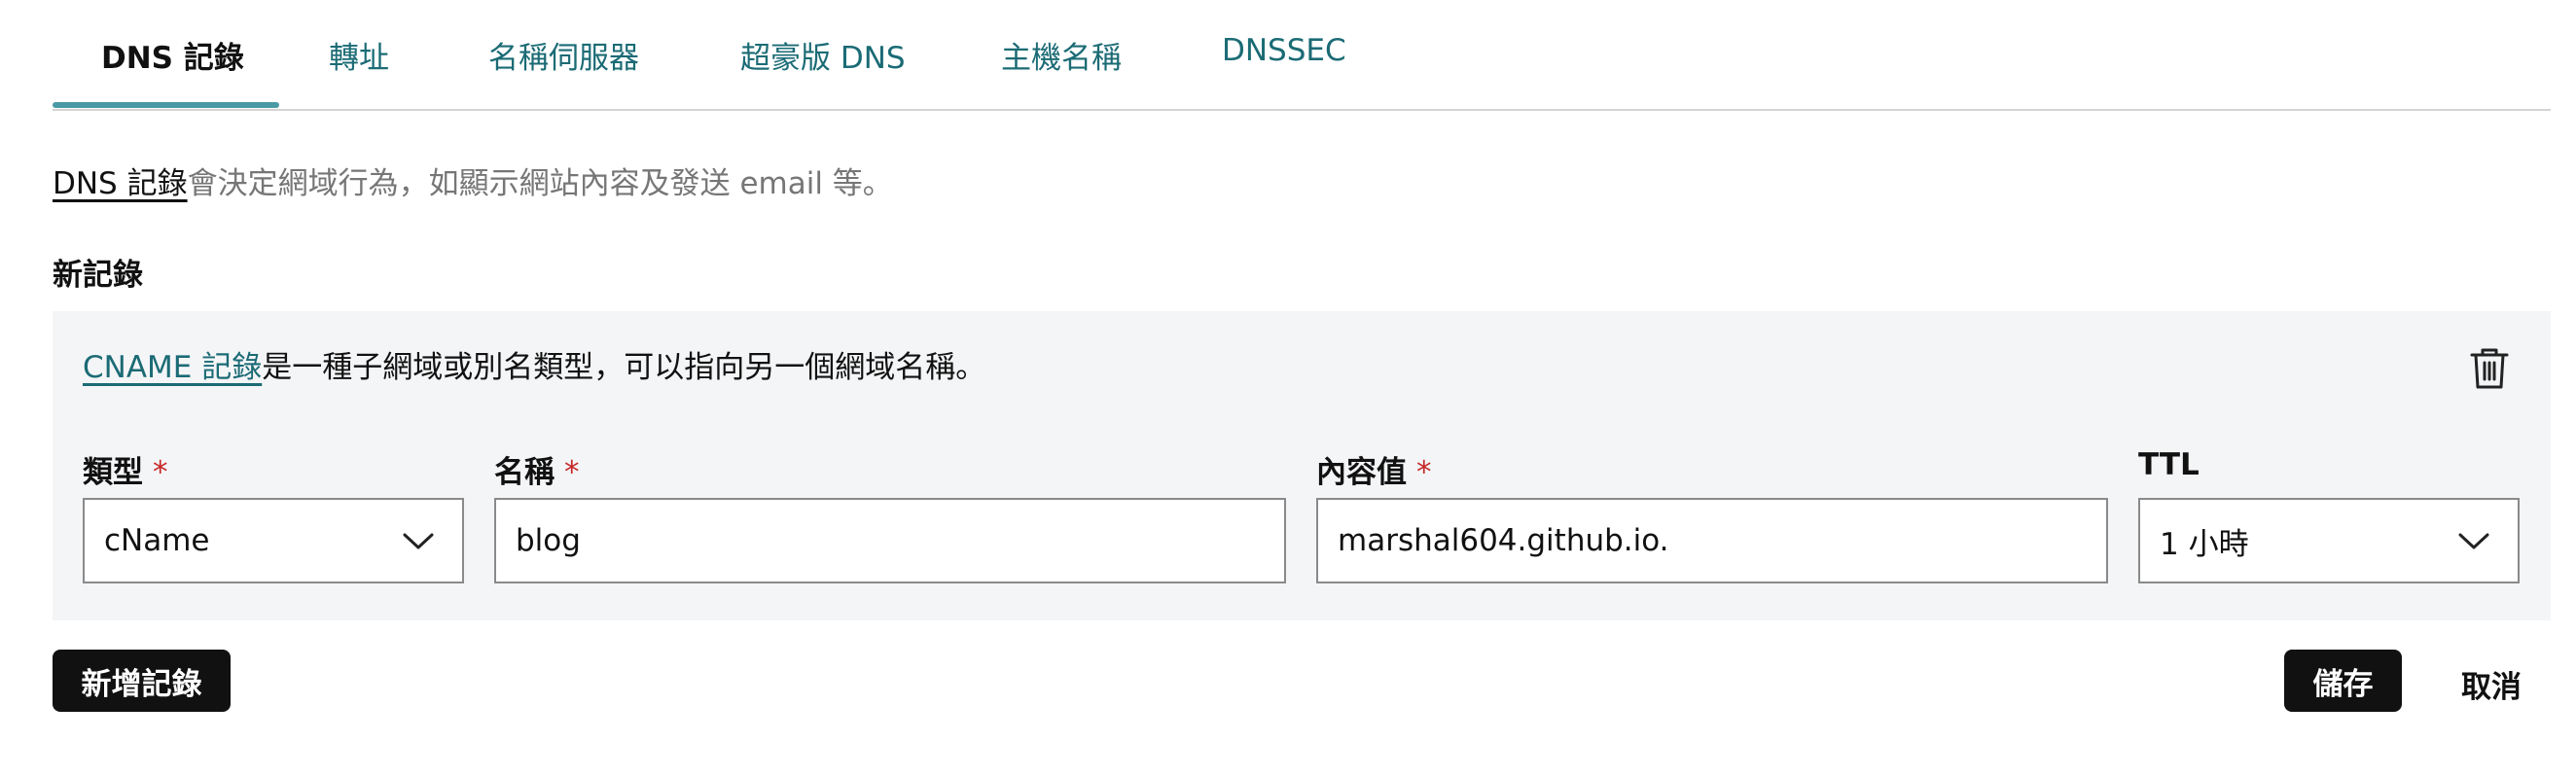  I want to click on add-record-button: 新增記錄, so click(142, 681).